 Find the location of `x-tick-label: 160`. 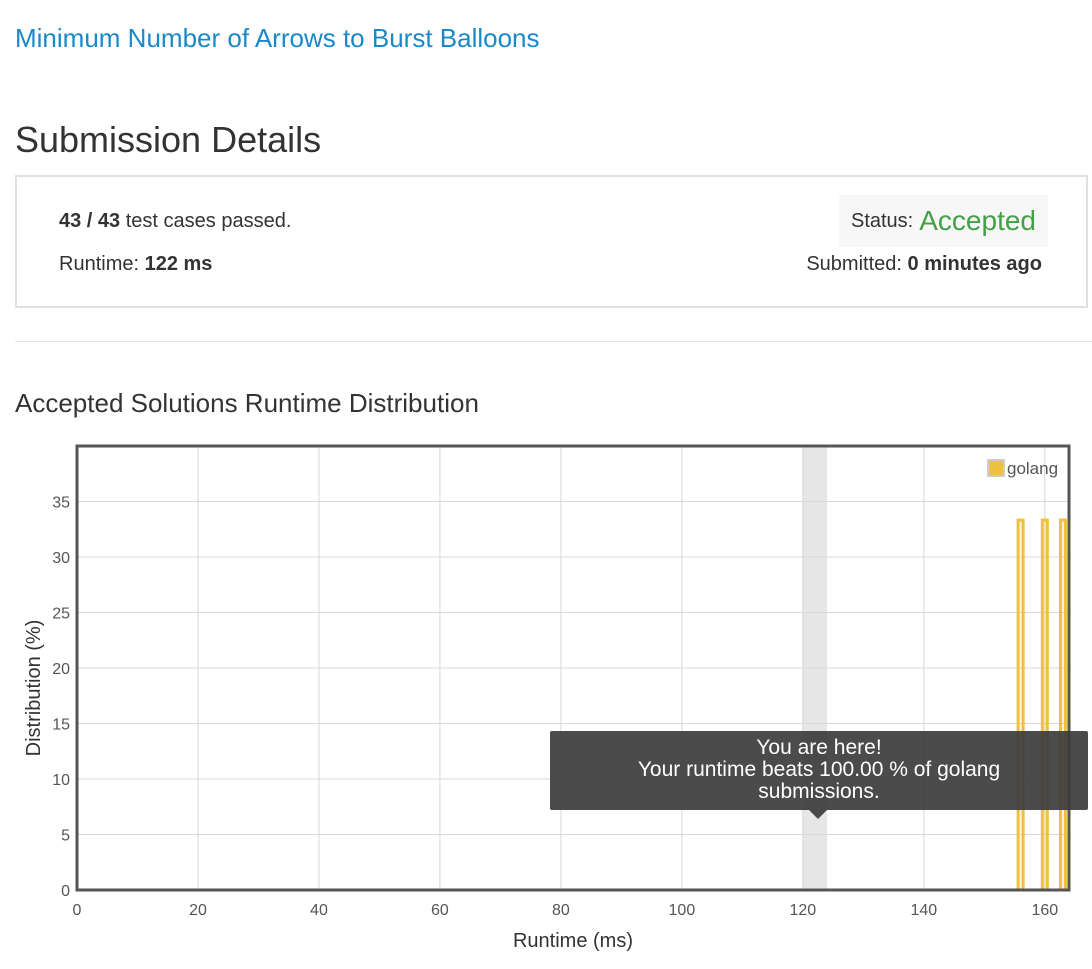

x-tick-label: 160 is located at coordinates (1044, 910).